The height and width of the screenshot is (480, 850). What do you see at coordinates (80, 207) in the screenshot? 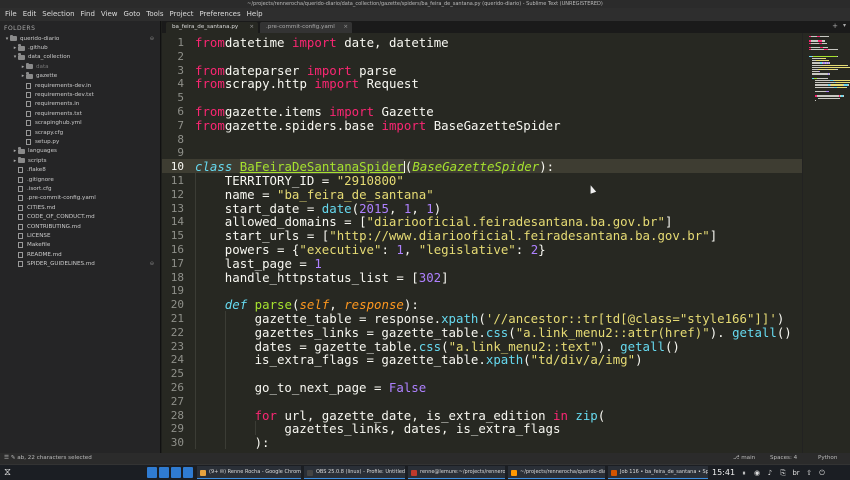
I see `sidebar-file: CITIES.md` at bounding box center [80, 207].